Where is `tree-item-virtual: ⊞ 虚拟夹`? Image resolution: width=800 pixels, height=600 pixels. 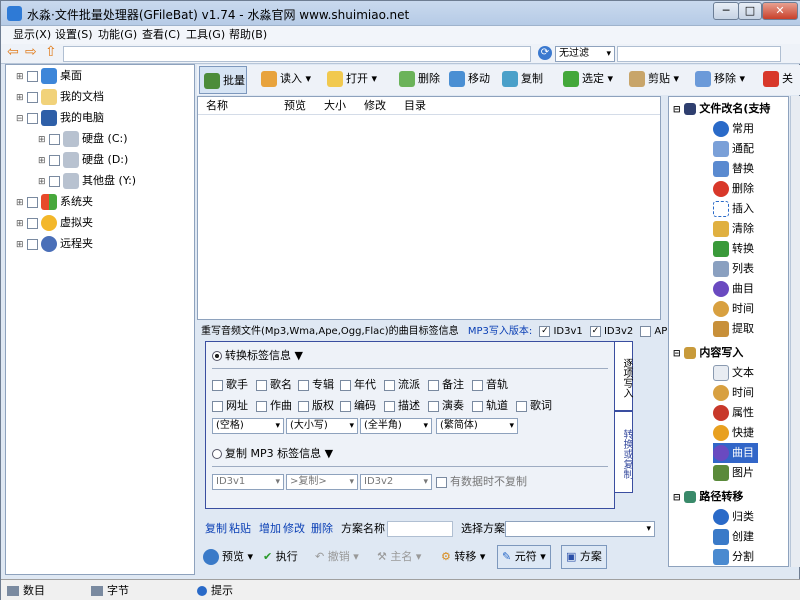
tree-item-virtual: ⊞ 虚拟夹 is located at coordinates (54, 223).